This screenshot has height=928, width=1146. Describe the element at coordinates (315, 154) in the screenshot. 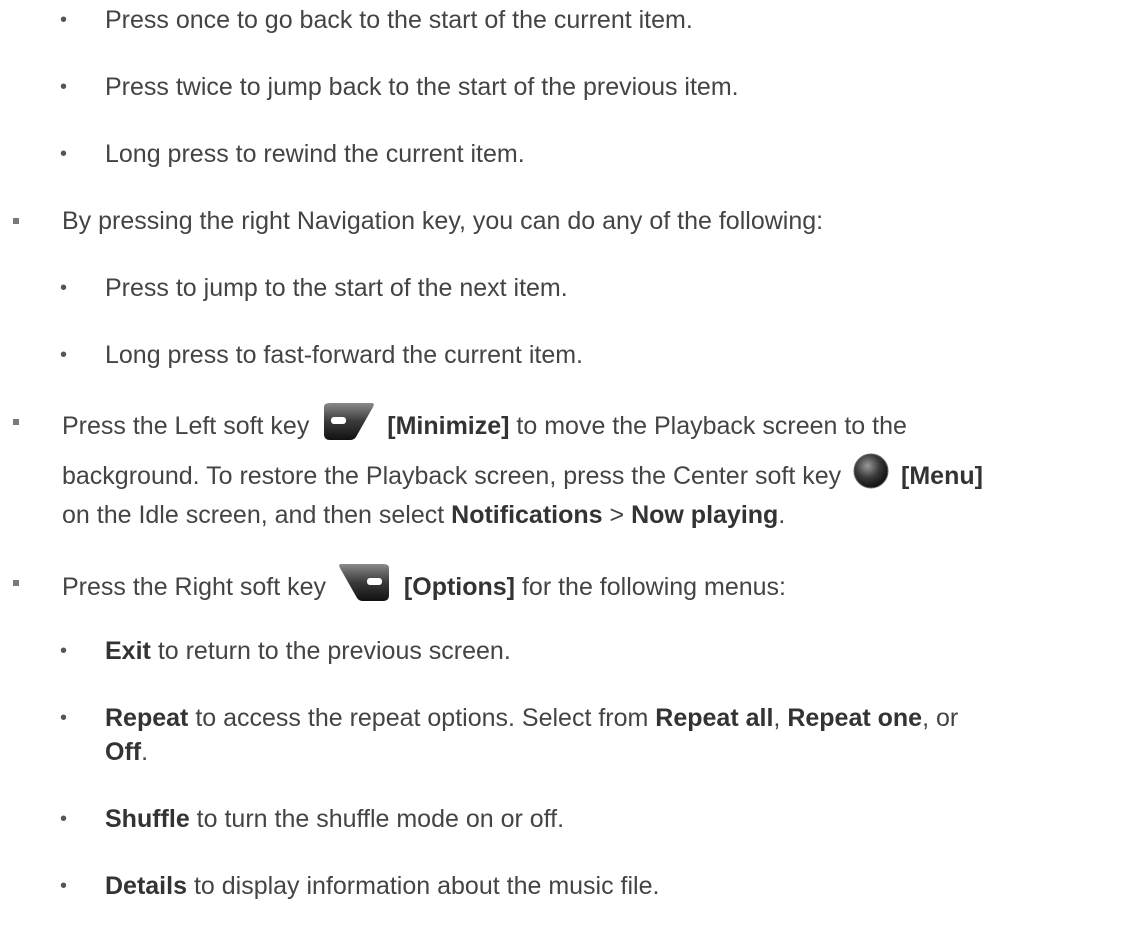

I see `list-item: Long press to rewind the current item.` at that location.